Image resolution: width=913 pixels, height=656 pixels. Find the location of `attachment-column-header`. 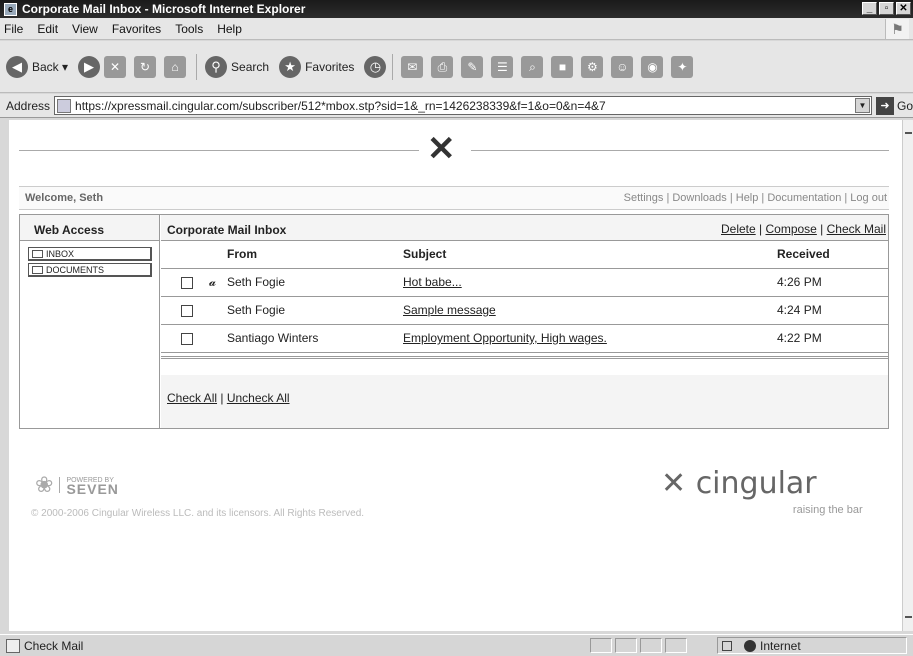

attachment-column-header is located at coordinates (218, 255).